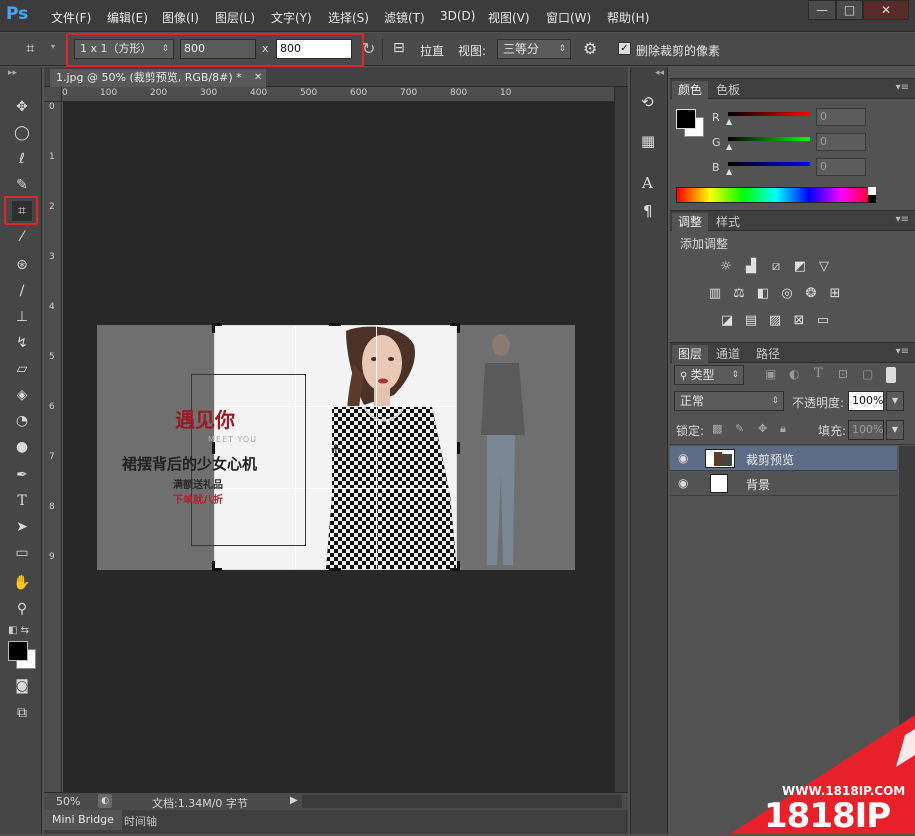 This screenshot has width=915, height=836. I want to click on delete-pixels-checkbox: ✓, so click(624, 48).